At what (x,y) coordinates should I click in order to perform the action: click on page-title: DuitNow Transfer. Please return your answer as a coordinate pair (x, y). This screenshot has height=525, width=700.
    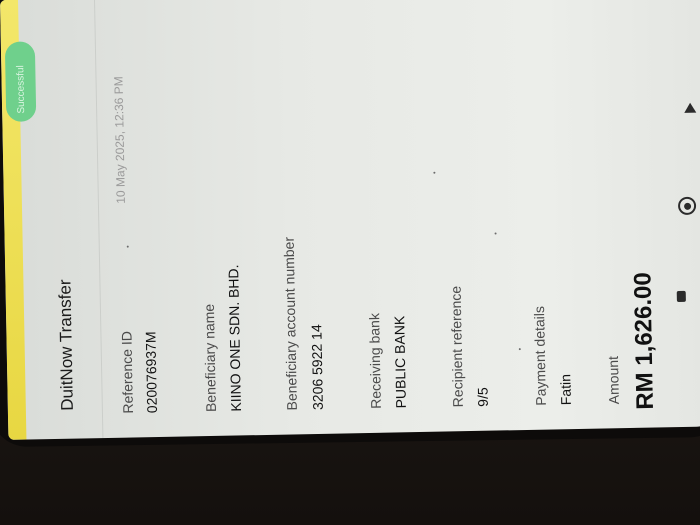
    Looking at the image, I should click on (66, 345).